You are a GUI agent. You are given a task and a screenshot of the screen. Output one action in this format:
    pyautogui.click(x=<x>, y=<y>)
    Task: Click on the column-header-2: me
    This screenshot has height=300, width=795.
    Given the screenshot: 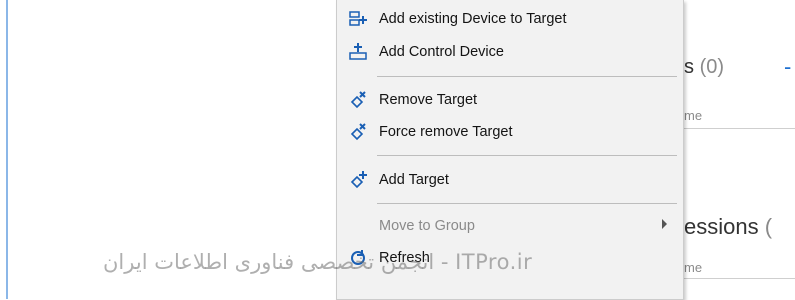 What is the action you would take?
    pyautogui.click(x=693, y=267)
    